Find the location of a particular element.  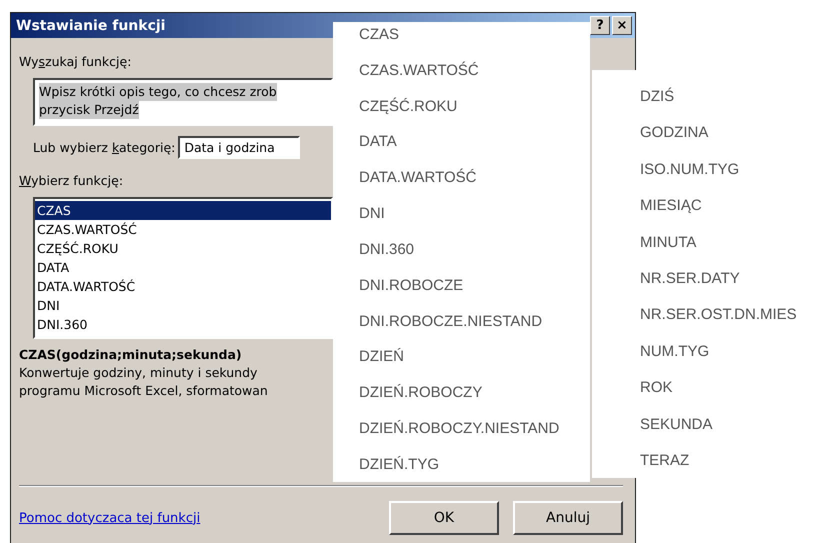

function-name: NR.SER.OST.DN.MIES is located at coordinates (737, 315).